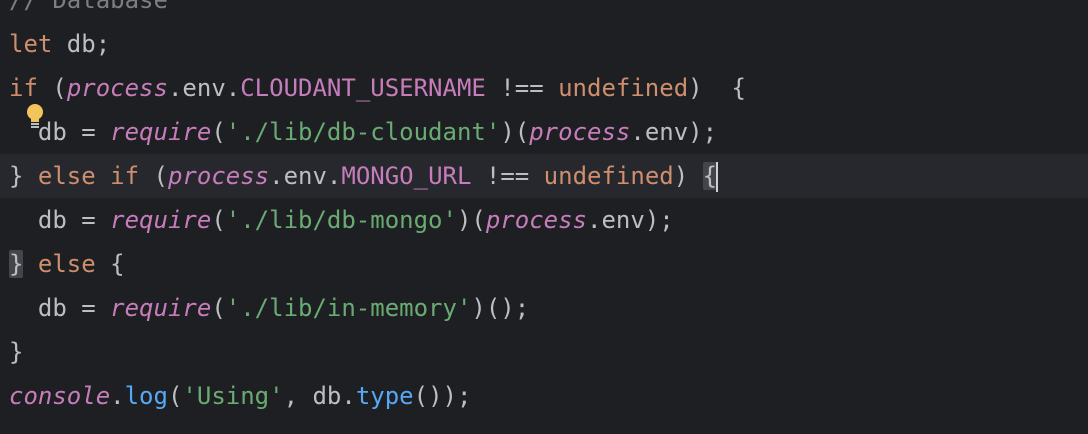  Describe the element at coordinates (544, 11) in the screenshot. I see `code-line: // Database` at that location.